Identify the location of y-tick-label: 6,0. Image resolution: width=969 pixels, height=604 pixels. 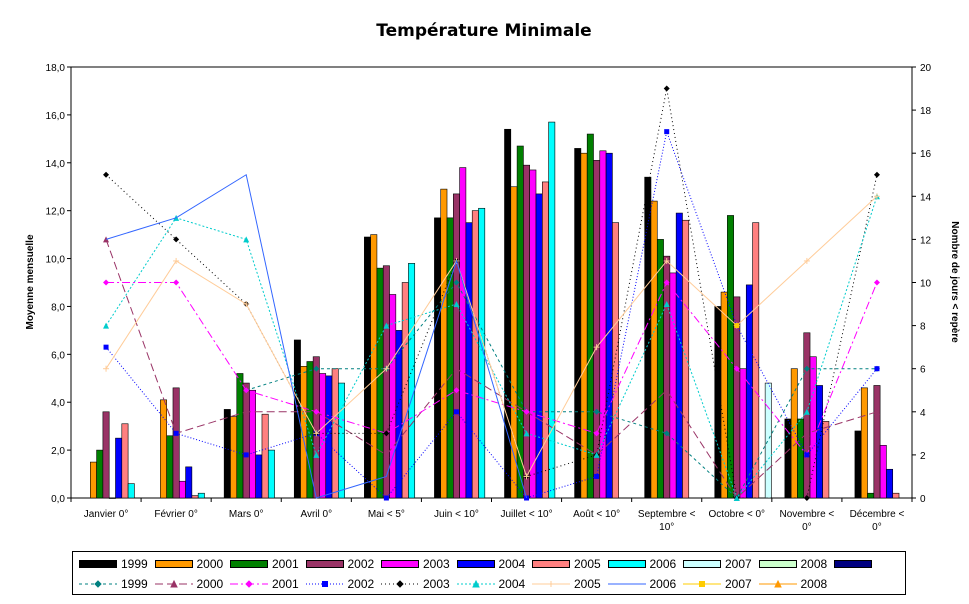
(58, 355).